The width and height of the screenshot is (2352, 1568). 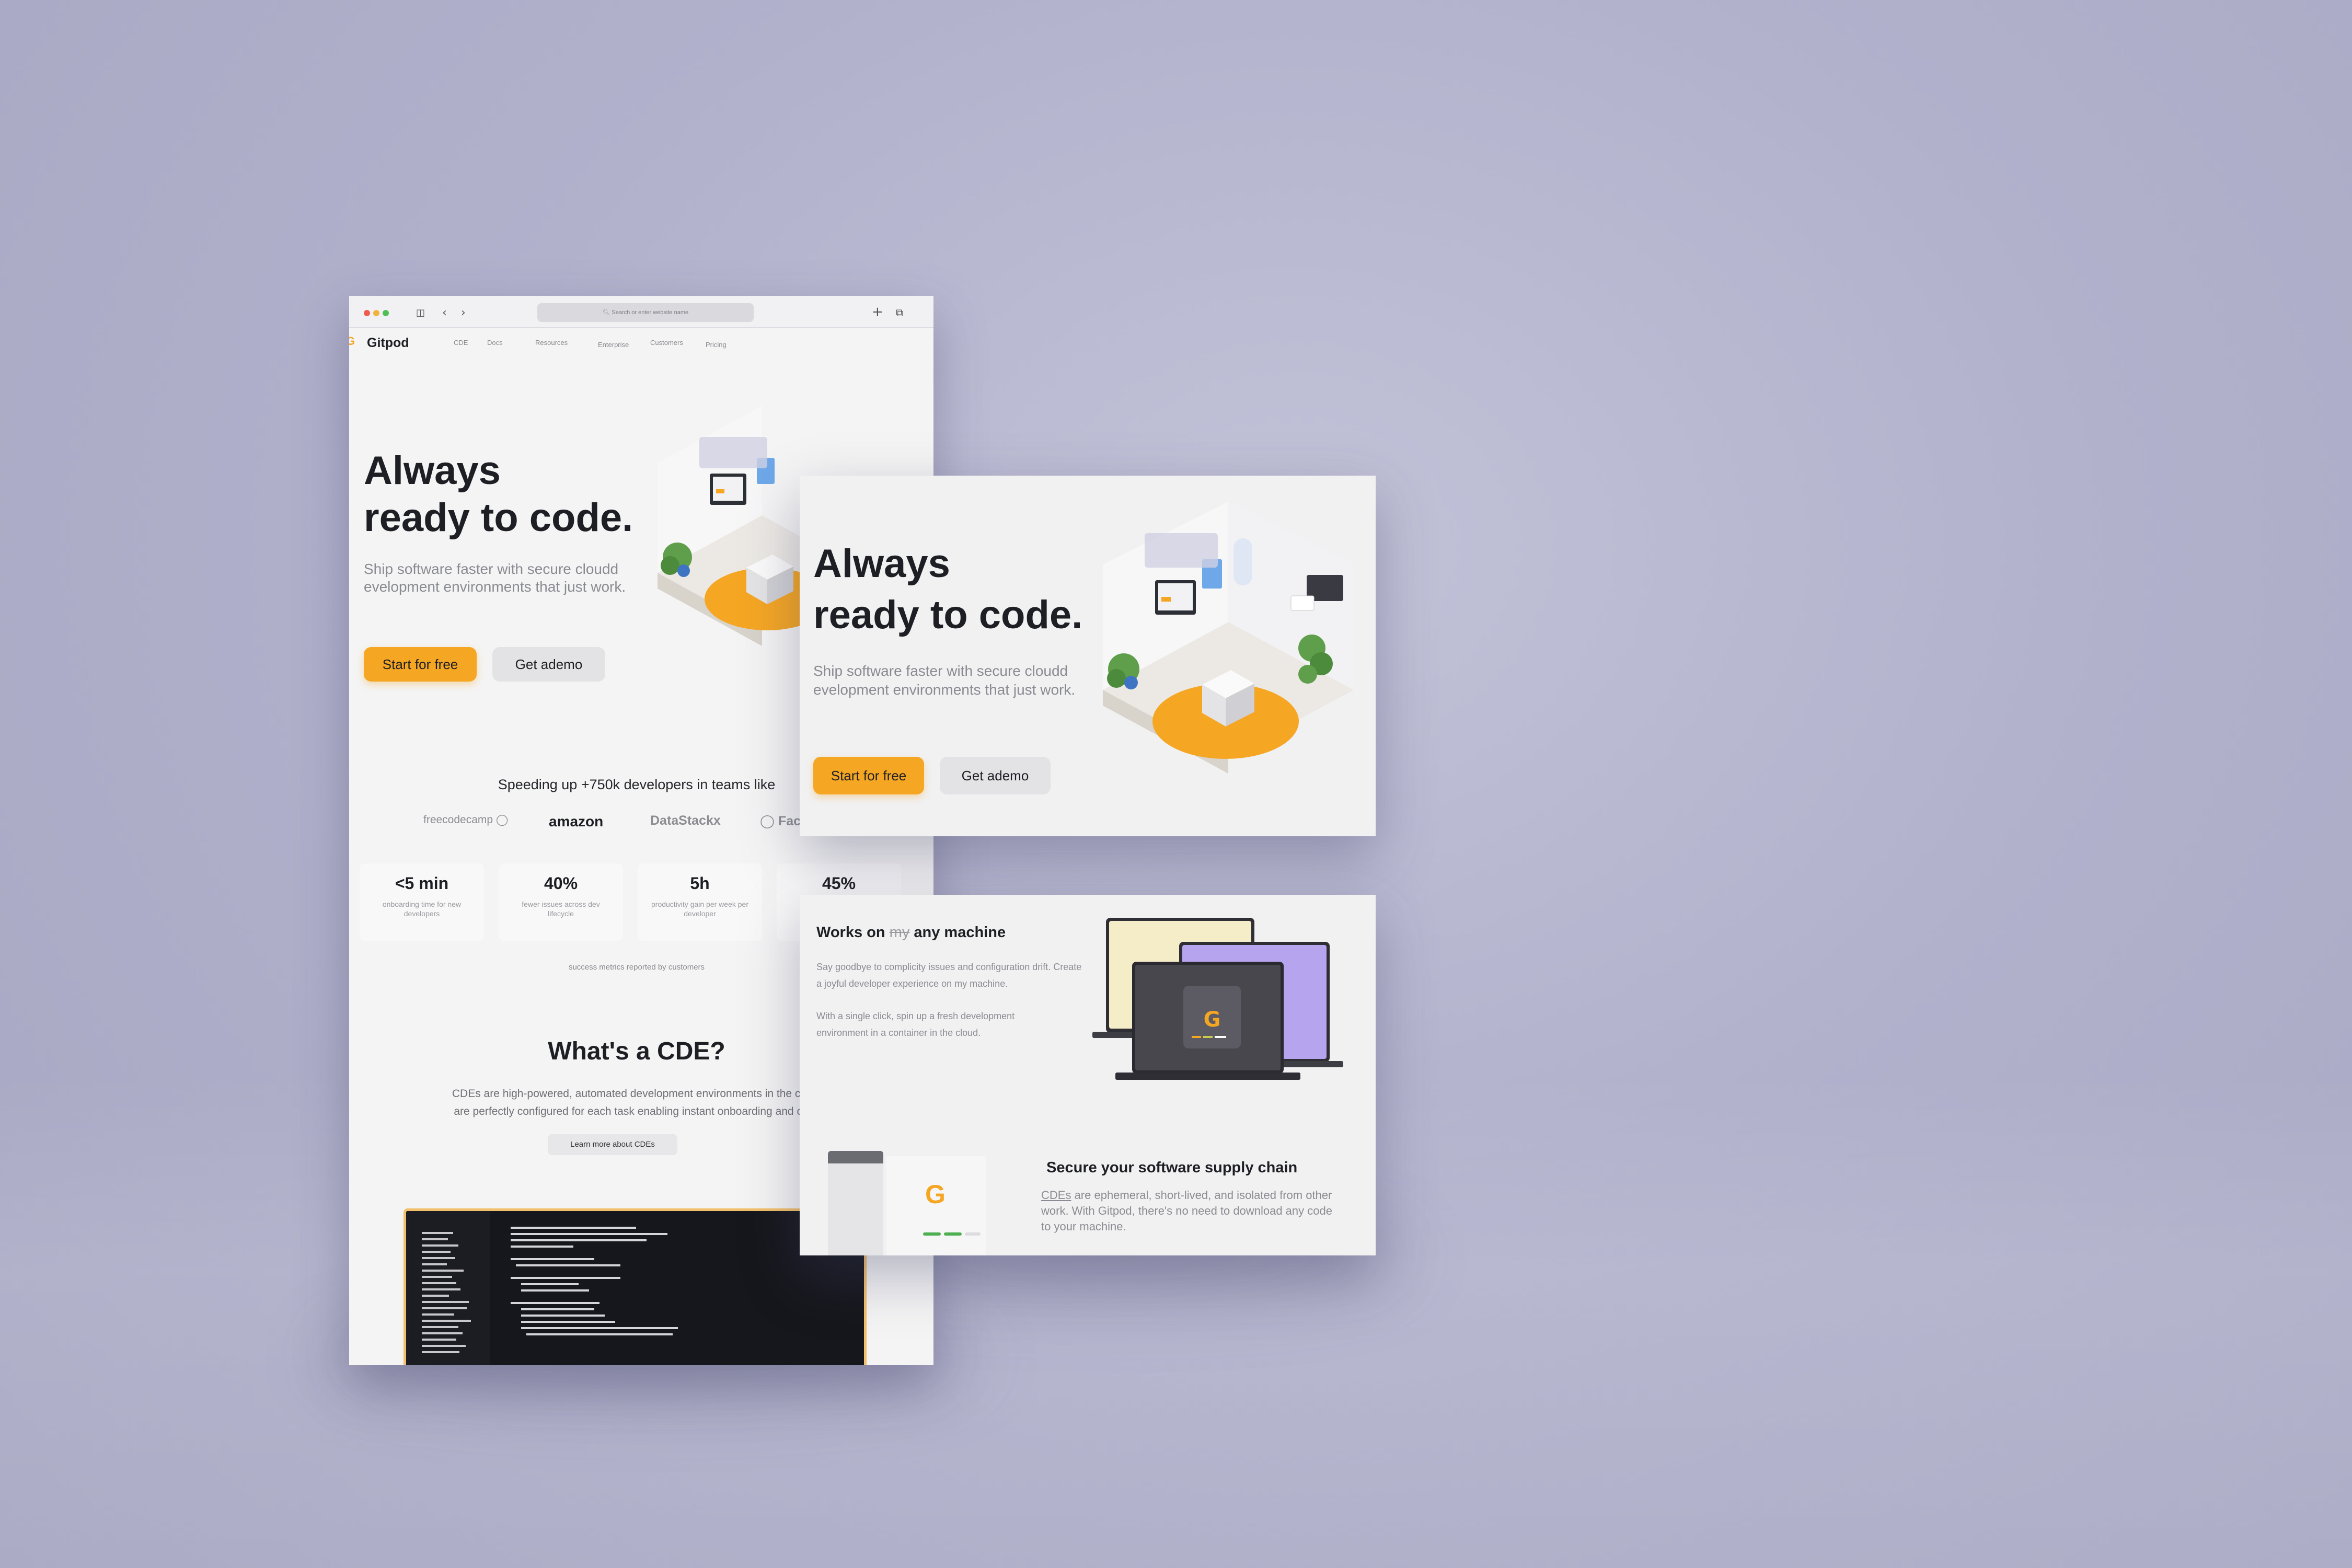 What do you see at coordinates (789, 821) in the screenshot?
I see `logo-partial-text: Fac` at bounding box center [789, 821].